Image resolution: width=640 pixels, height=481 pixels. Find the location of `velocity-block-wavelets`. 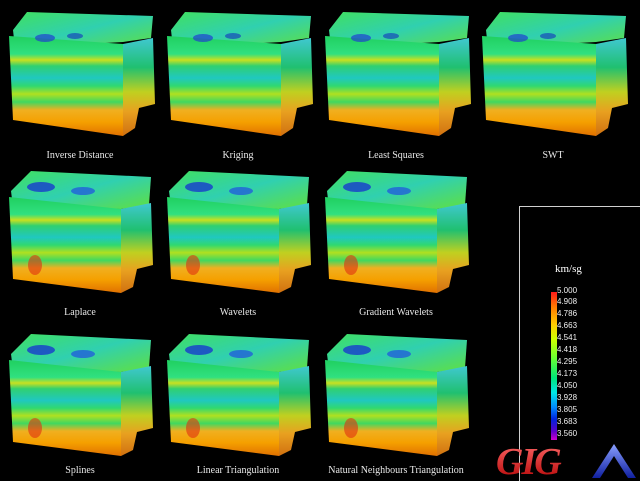

velocity-block-wavelets is located at coordinates (239, 232).